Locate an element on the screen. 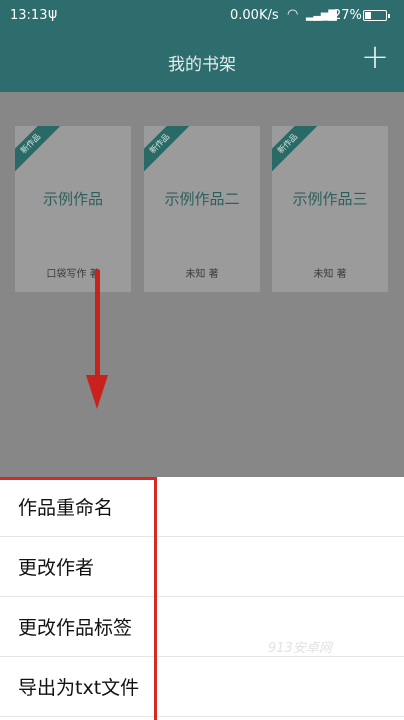  usb-icon: ψ is located at coordinates (53, 14).